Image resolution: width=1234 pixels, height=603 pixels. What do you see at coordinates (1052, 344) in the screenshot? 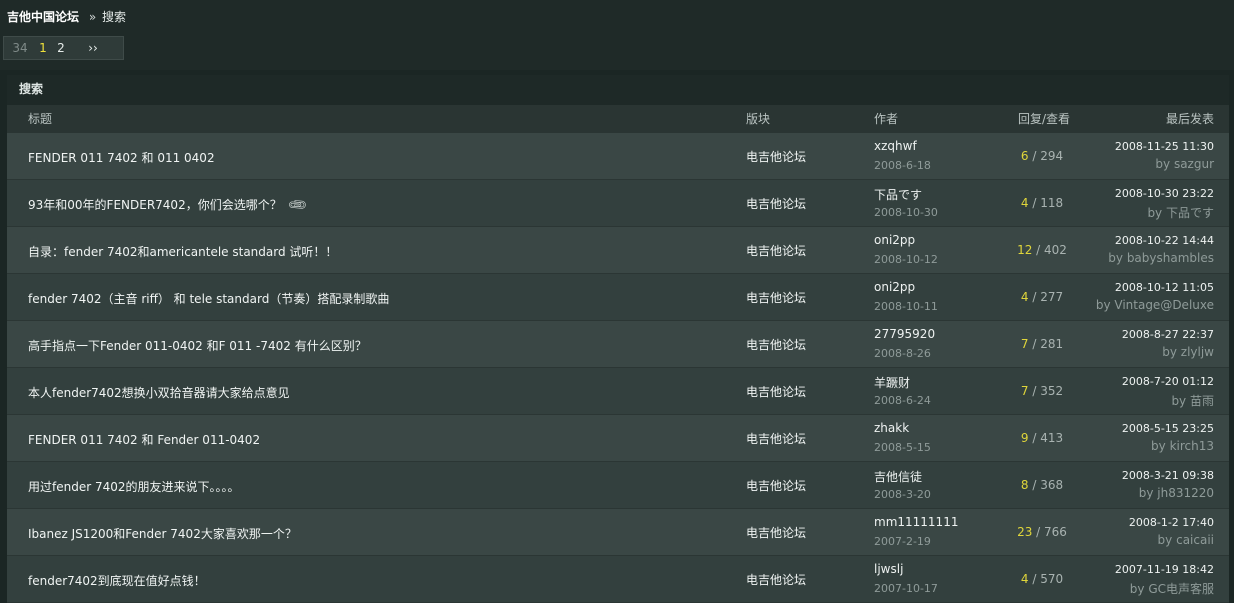
I see `view-count: 281` at bounding box center [1052, 344].